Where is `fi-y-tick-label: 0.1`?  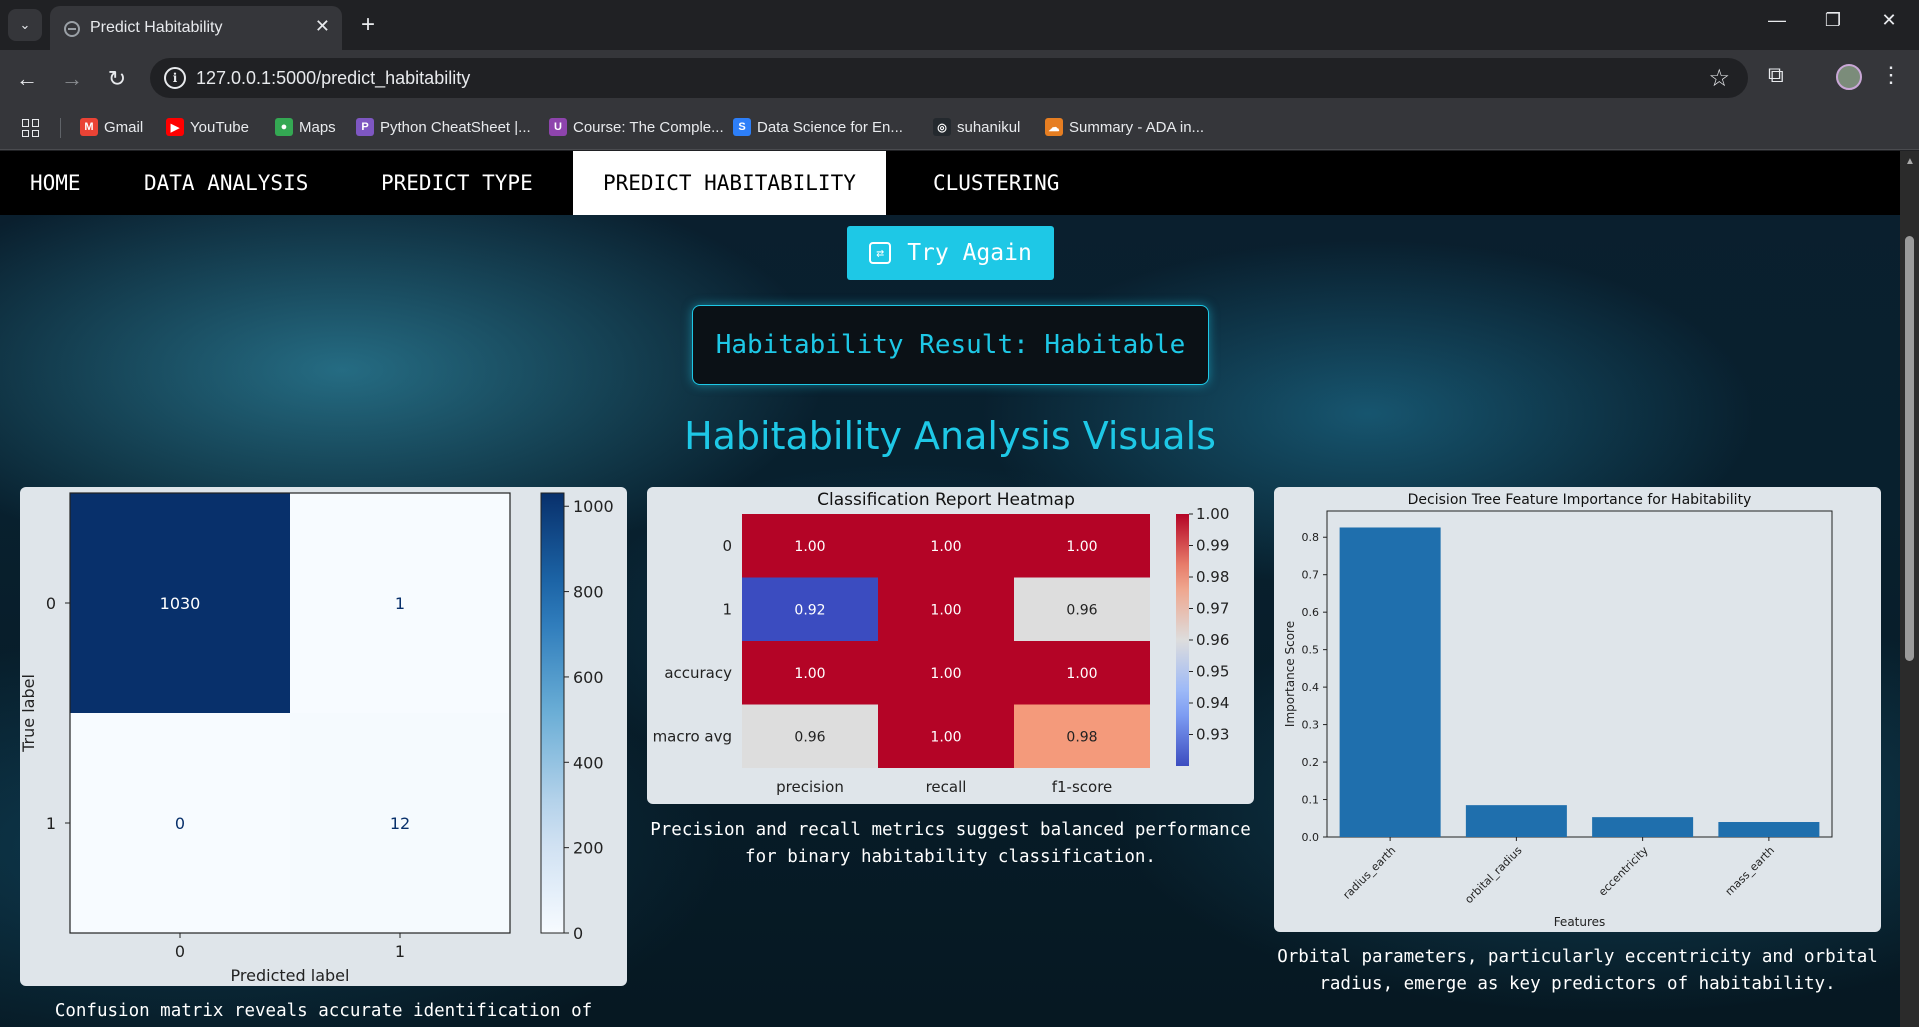
fi-y-tick-label: 0.1 is located at coordinates (1311, 800).